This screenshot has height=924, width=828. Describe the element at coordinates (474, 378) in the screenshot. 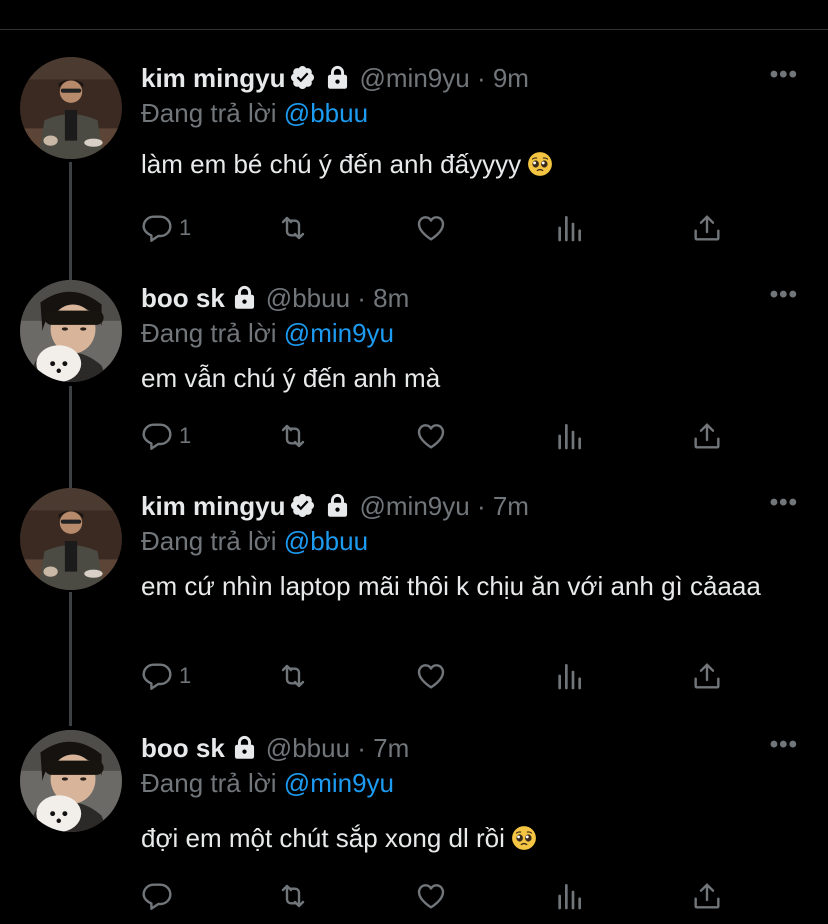

I see `tweet-text-container: em vẫn chú ý đến anh mà` at that location.